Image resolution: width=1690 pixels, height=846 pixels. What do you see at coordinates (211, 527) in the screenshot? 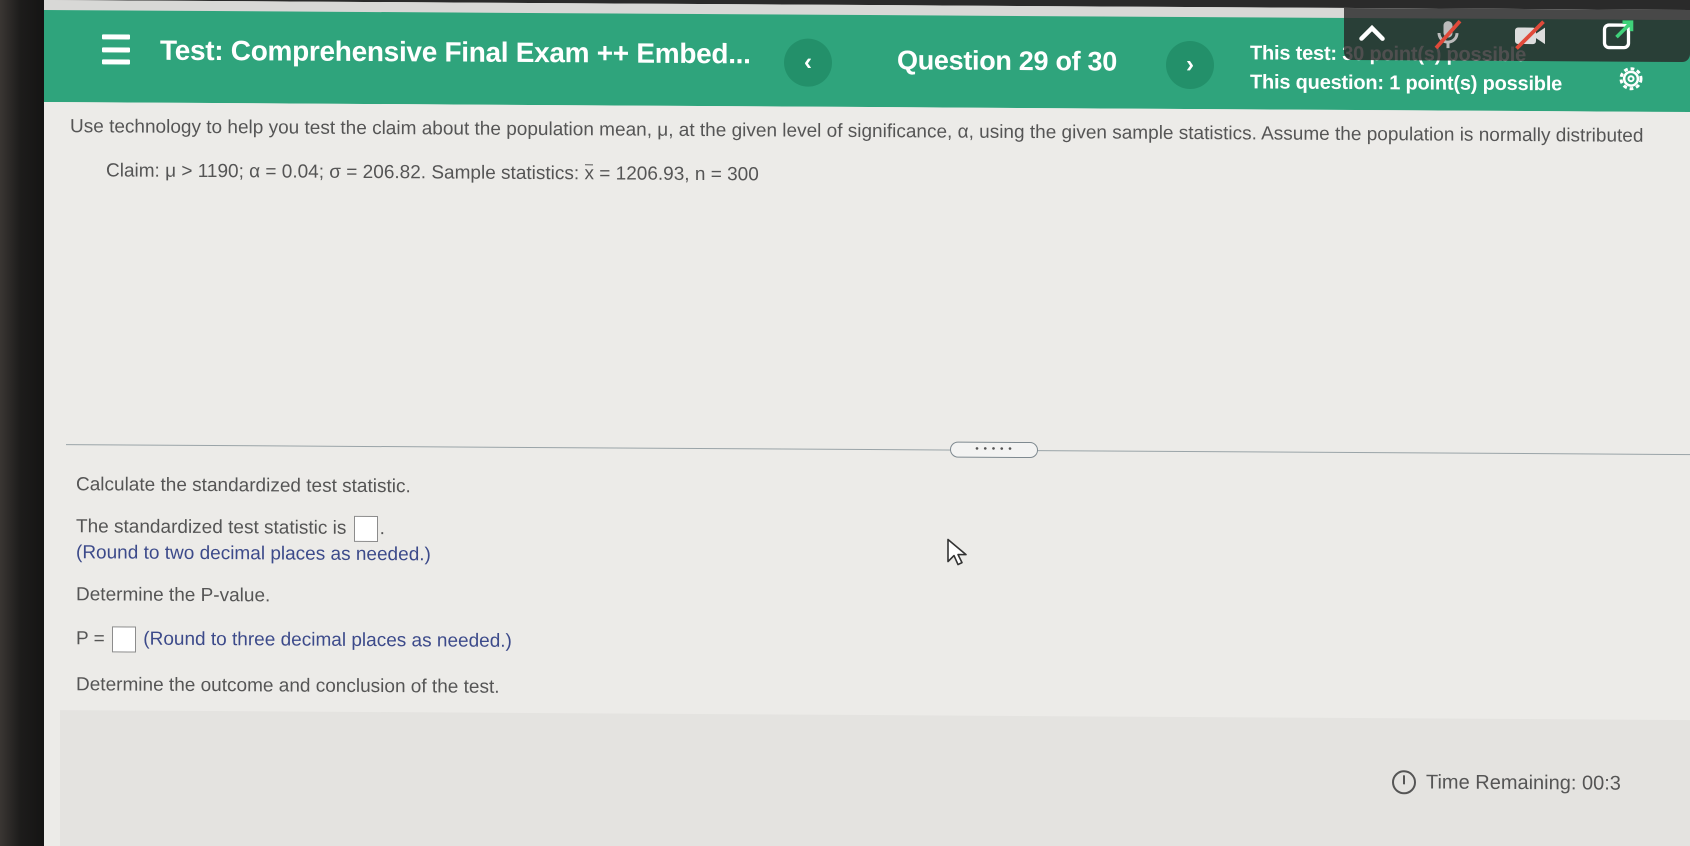
I see `q1-label: The standardized test statistic is` at bounding box center [211, 527].